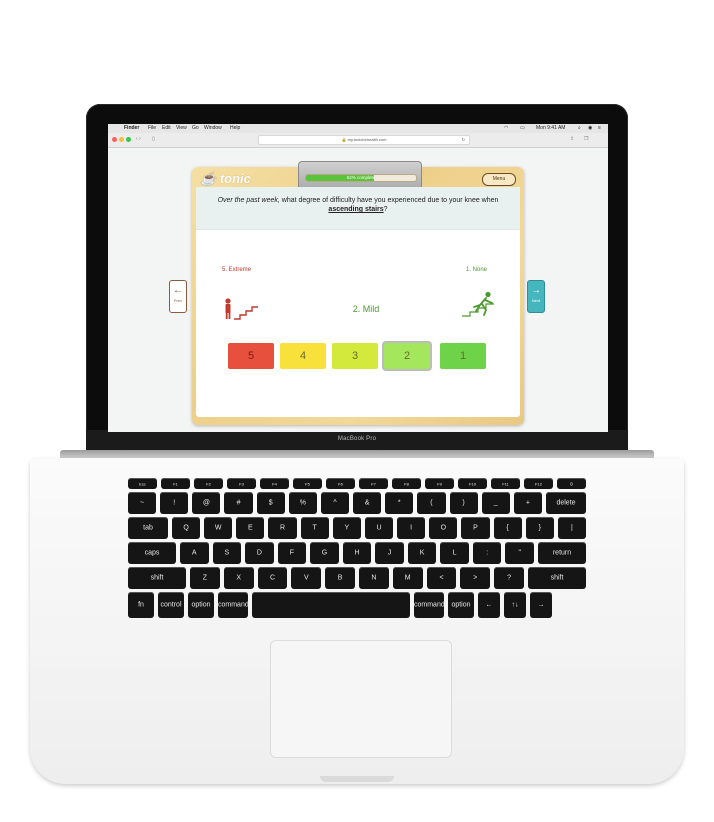 Image resolution: width=714 pixels, height=822 pixels. What do you see at coordinates (590, 128) in the screenshot?
I see `siri-icon: ◉` at bounding box center [590, 128].